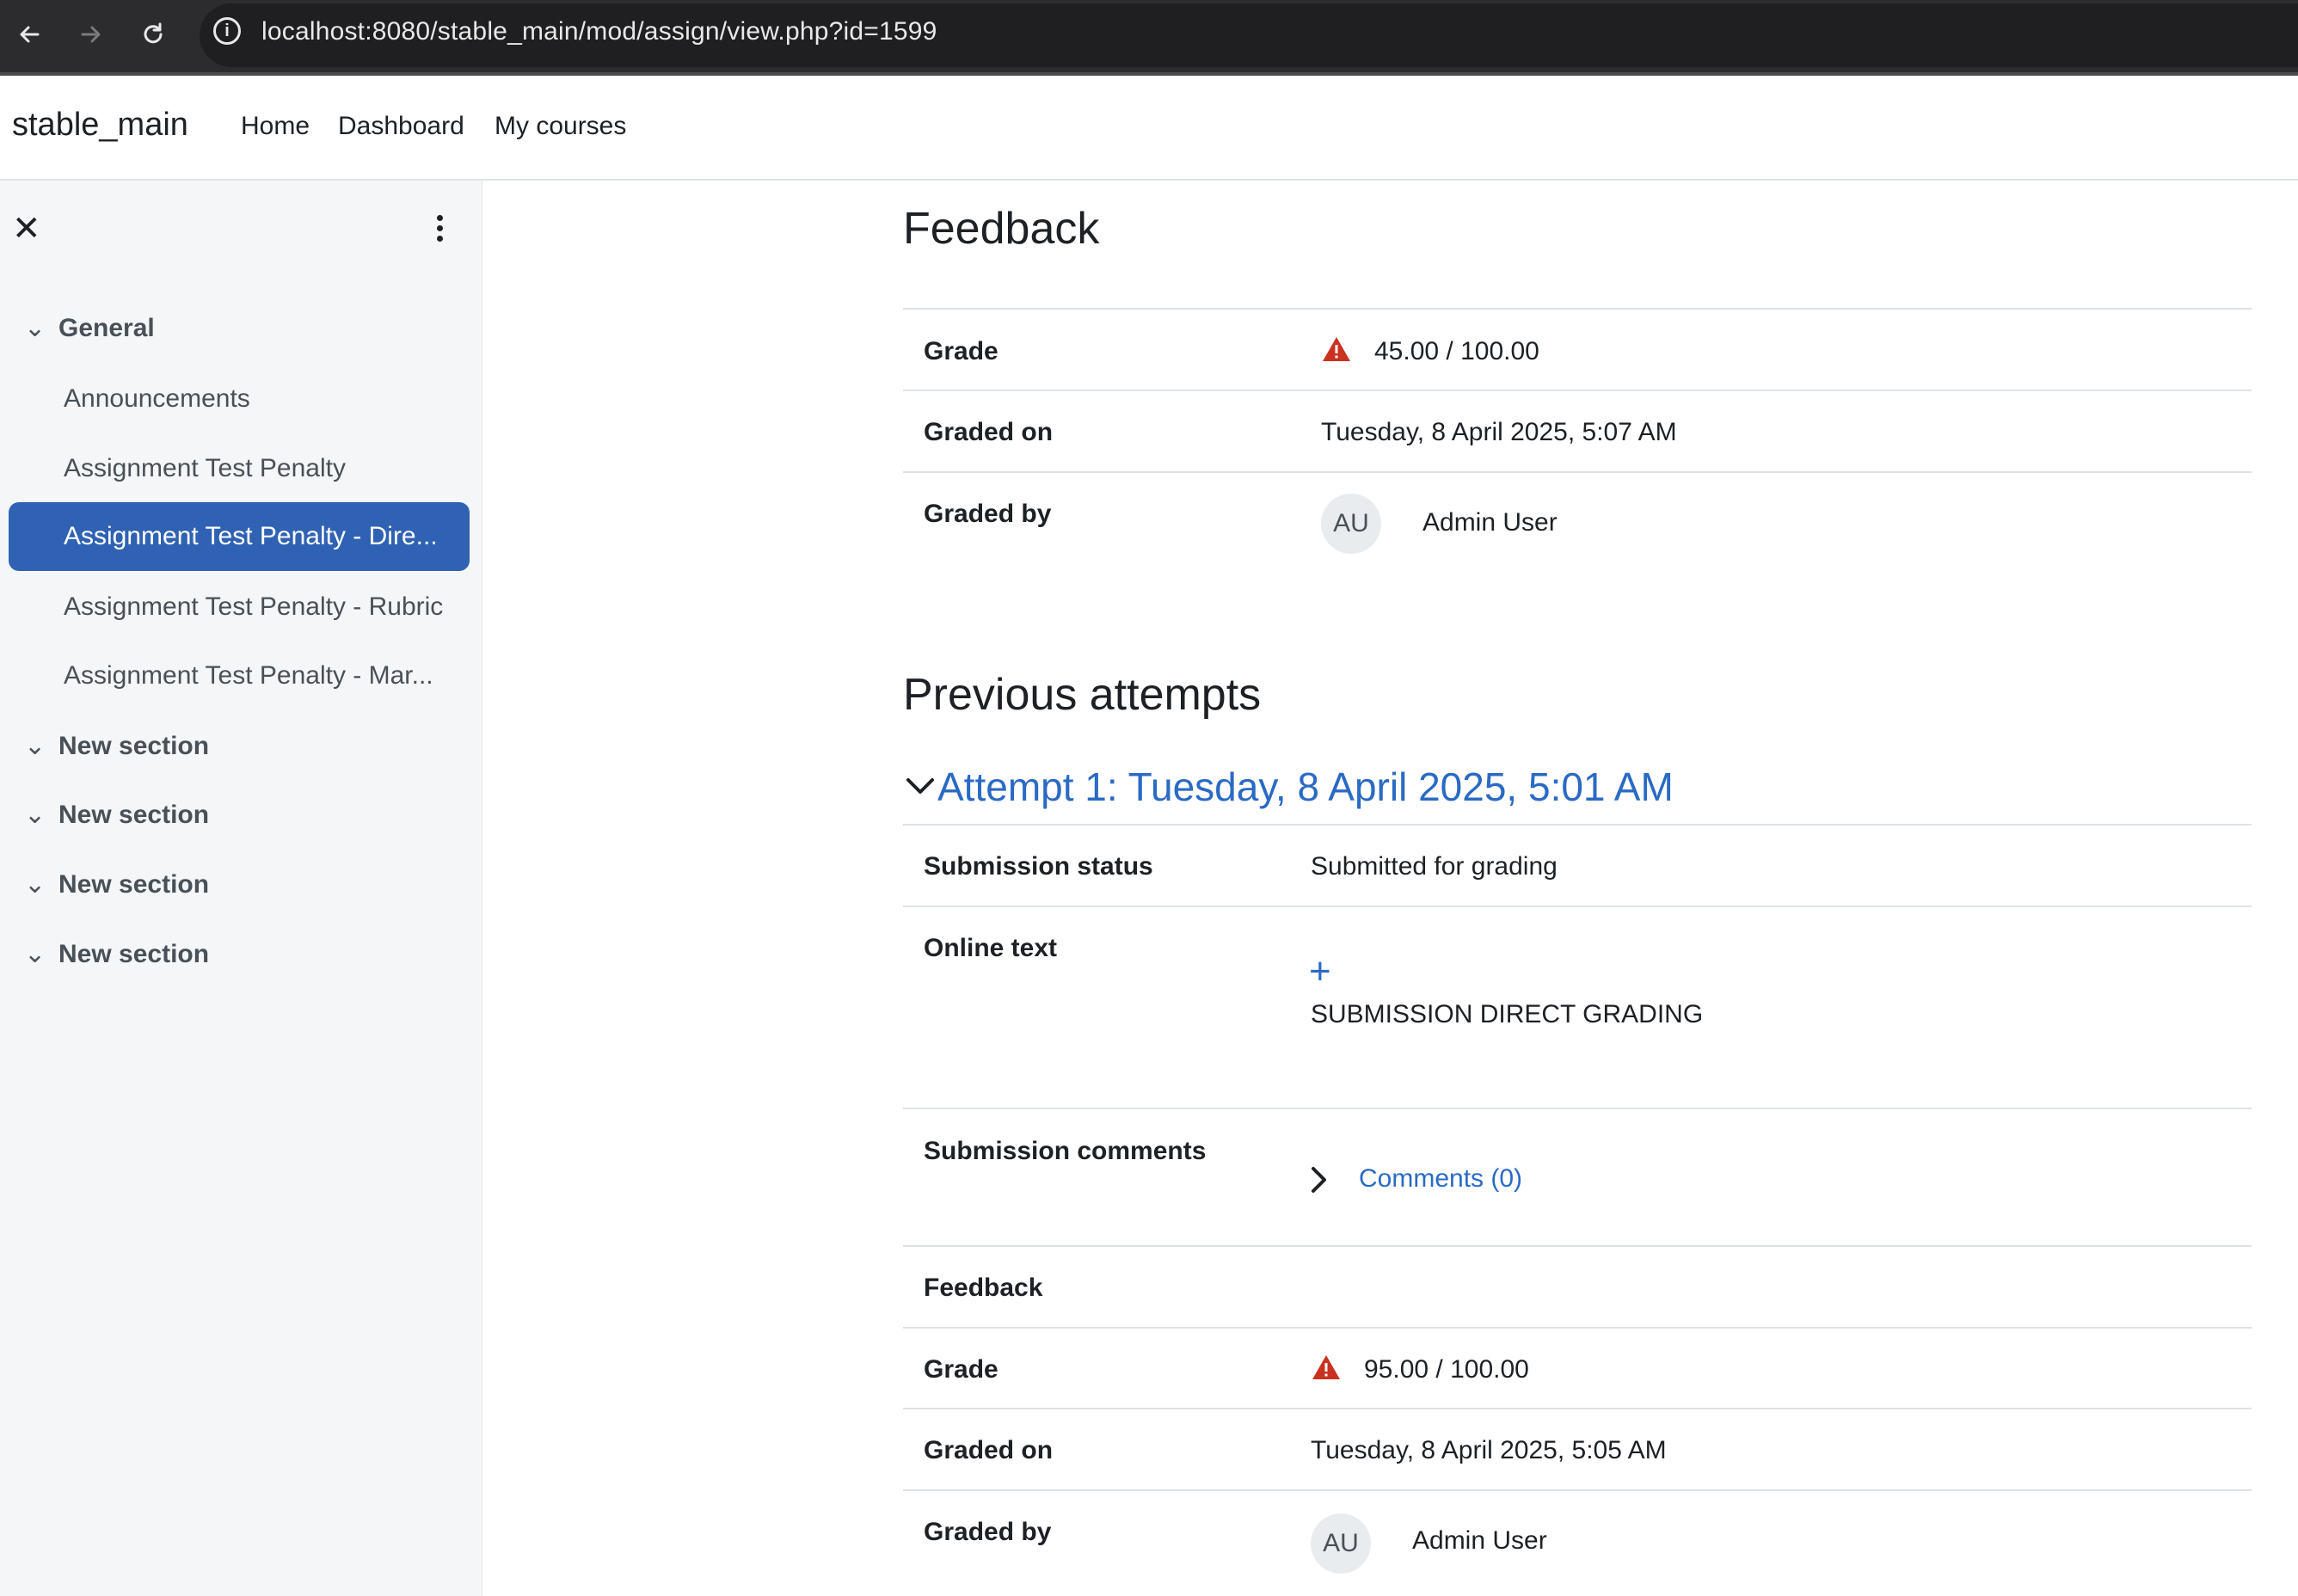  Describe the element at coordinates (1489, 1450) in the screenshot. I see `graded-on-value: Tuesday, 8 April 2025, 5:05 AM` at that location.